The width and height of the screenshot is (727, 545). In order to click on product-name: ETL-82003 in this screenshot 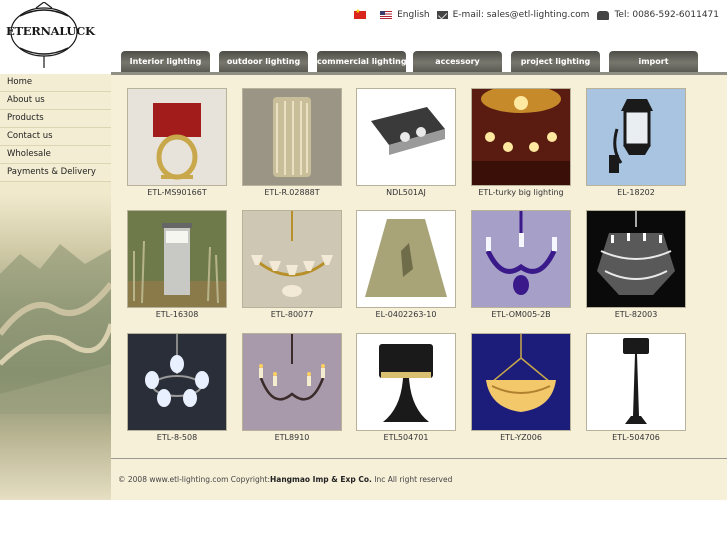, I will do `click(636, 314)`.